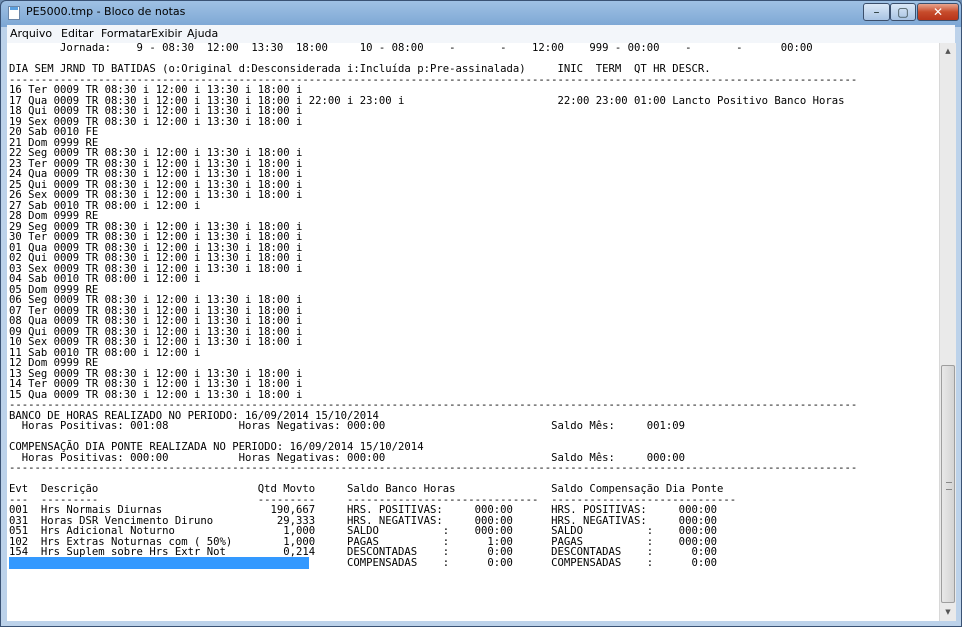 The image size is (962, 627). I want to click on notepad-icon, so click(14, 13).